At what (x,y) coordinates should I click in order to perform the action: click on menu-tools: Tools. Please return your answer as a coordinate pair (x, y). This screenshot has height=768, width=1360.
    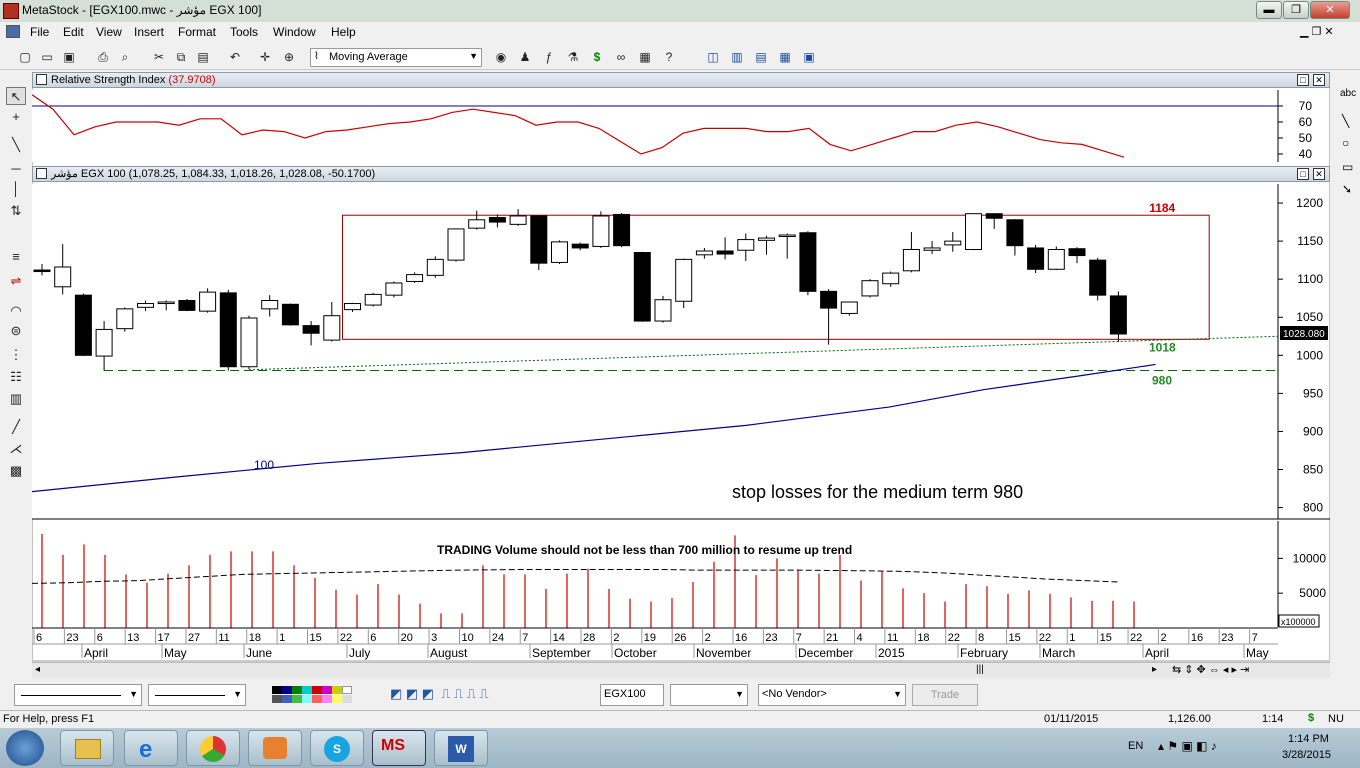
    Looking at the image, I should click on (244, 32).